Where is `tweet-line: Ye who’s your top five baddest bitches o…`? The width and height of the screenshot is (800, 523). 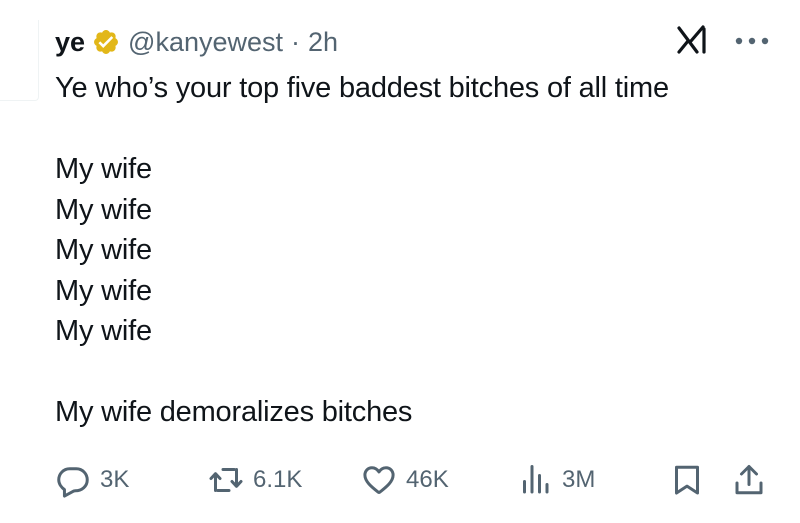 tweet-line: Ye who’s your top five baddest bitches o… is located at coordinates (362, 88).